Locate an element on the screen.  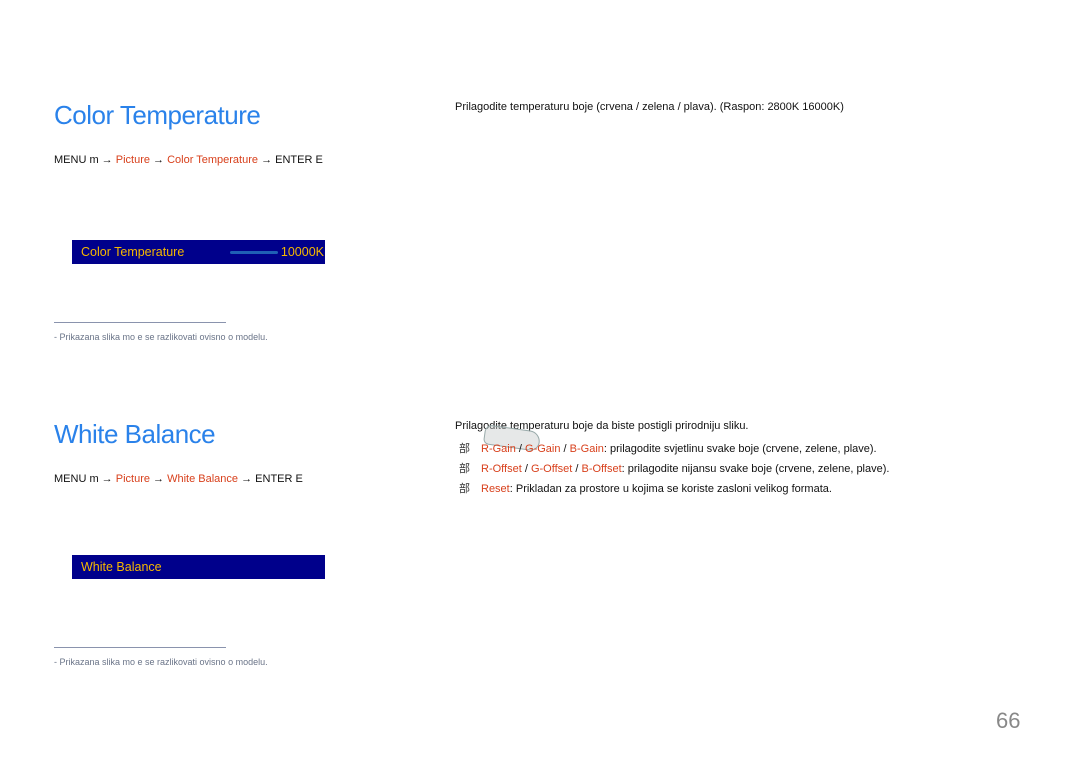
b-gain: B-Gain is located at coordinates (586, 449).